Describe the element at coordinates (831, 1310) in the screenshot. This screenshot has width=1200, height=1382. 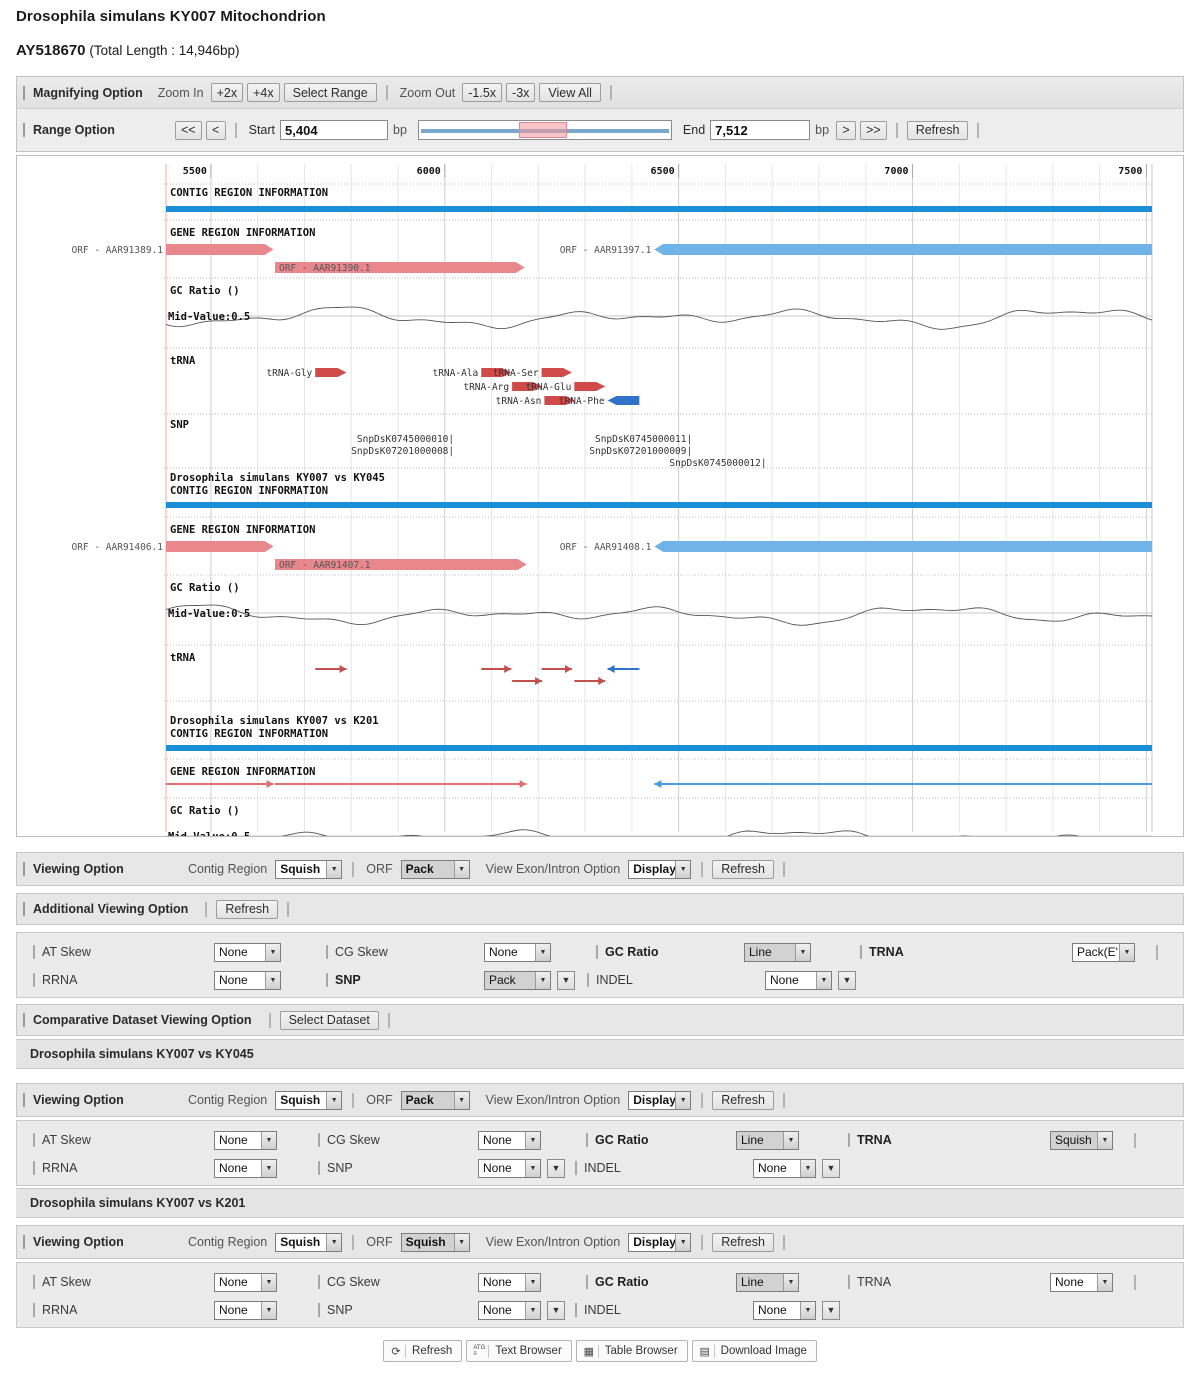
I see `indel-expand-button-k201: ▼` at that location.